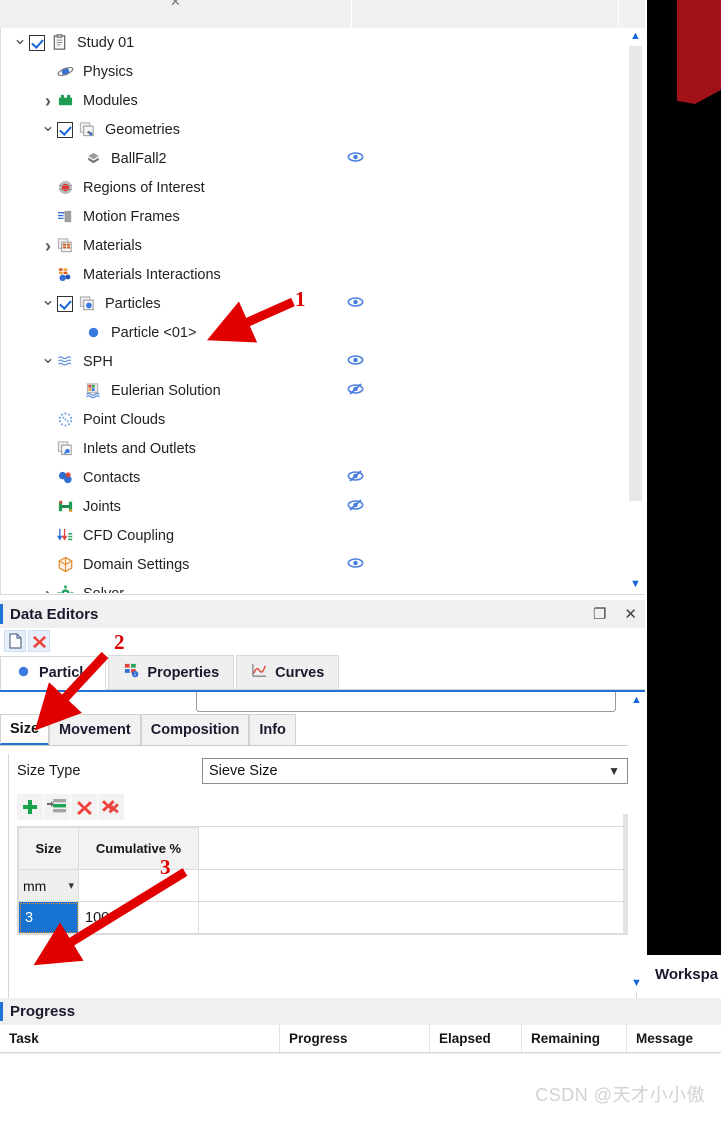 The image size is (721, 1123). I want to click on tree-item-label: Regions of Interest, so click(144, 187).